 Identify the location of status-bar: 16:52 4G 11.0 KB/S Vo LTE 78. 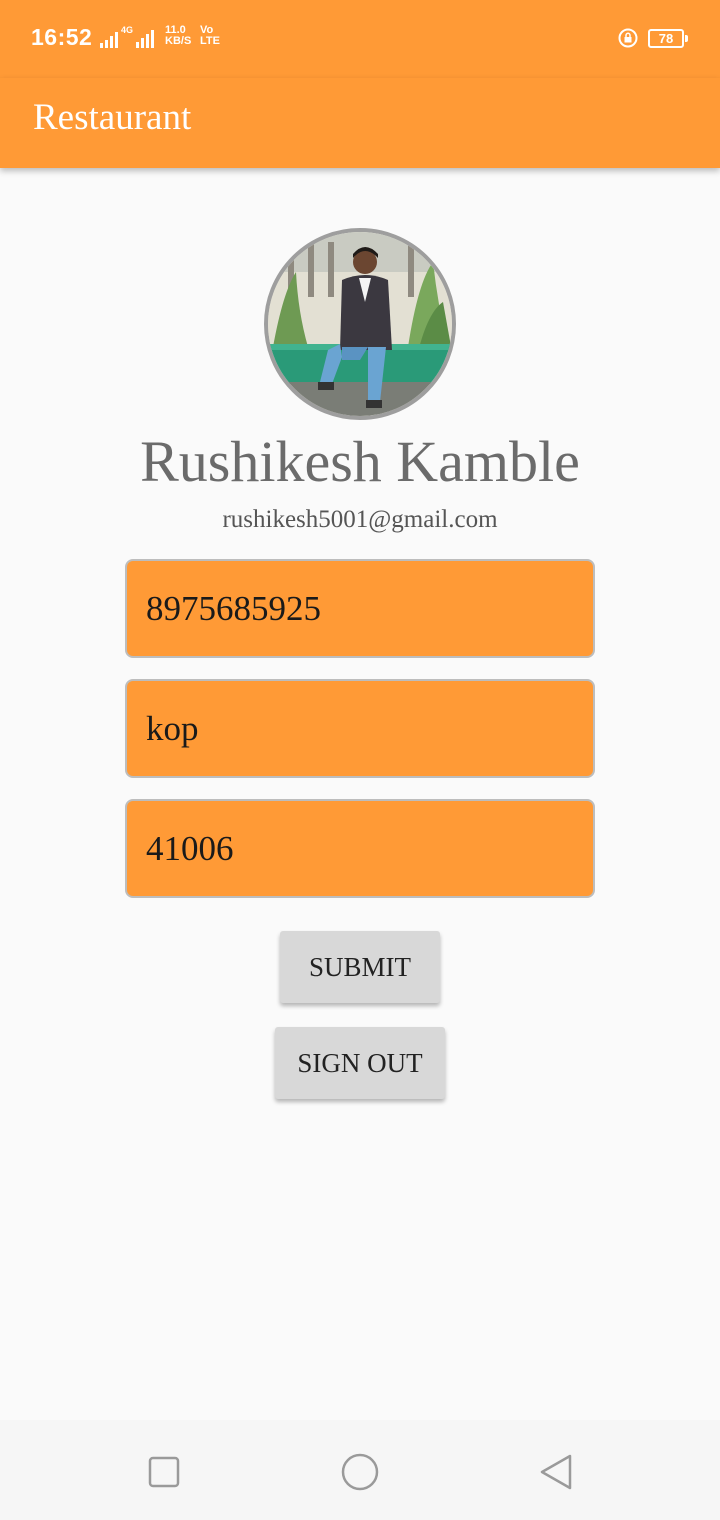
(360, 39).